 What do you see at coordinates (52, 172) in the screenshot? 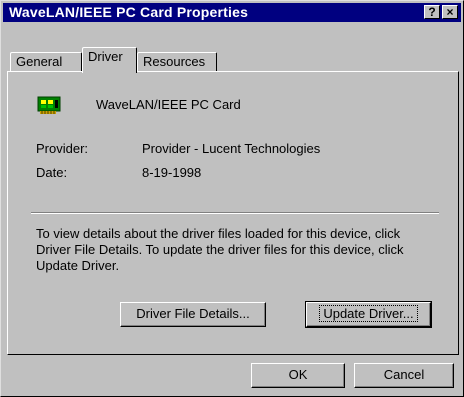
I see `date-label: Date:` at bounding box center [52, 172].